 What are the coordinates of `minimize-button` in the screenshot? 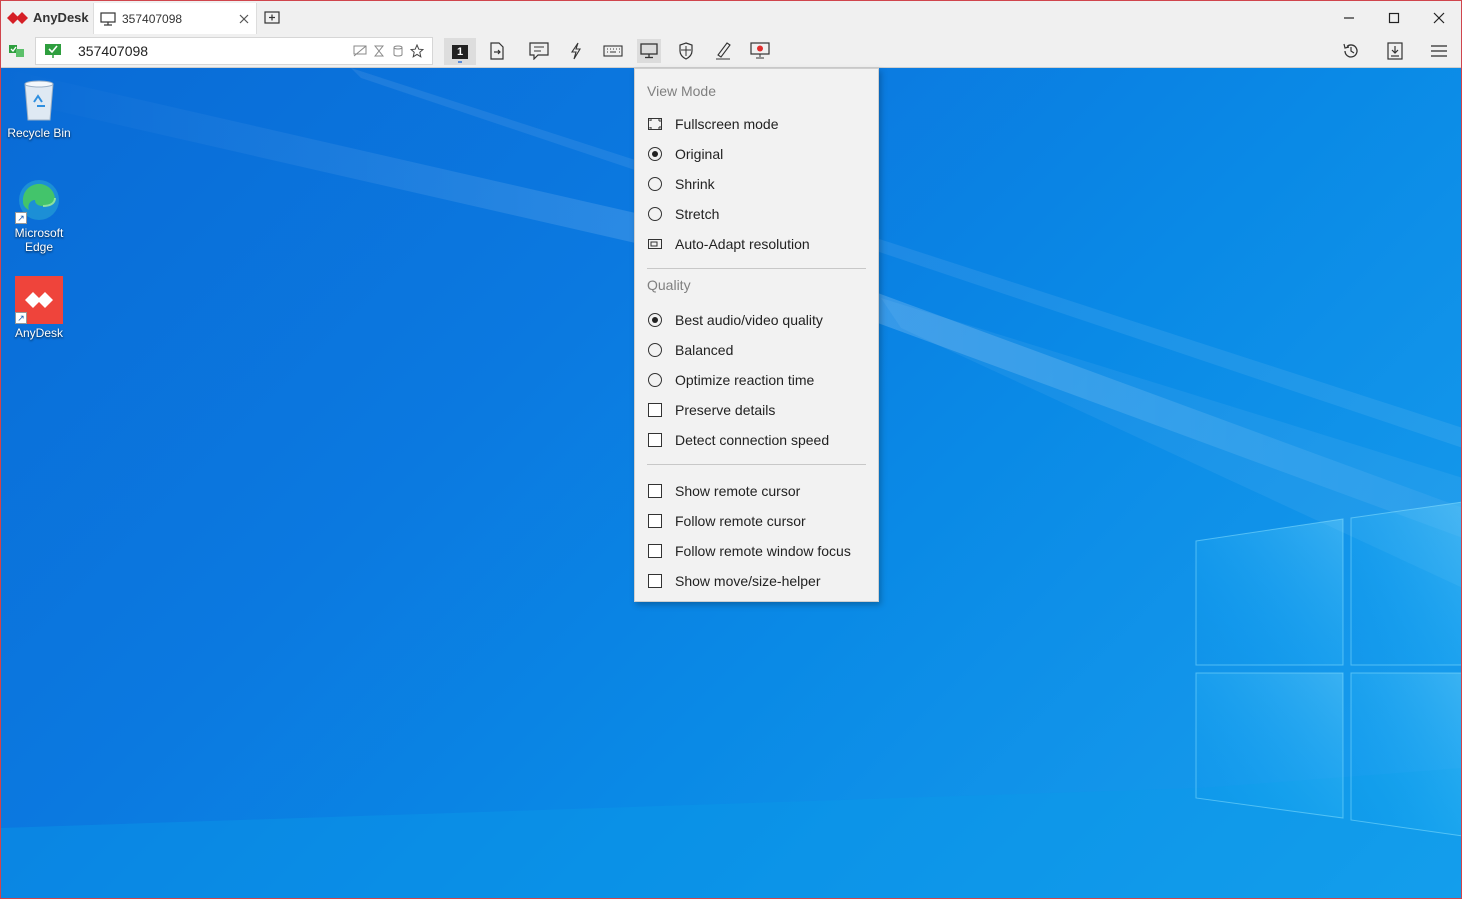 It's located at (1348, 17).